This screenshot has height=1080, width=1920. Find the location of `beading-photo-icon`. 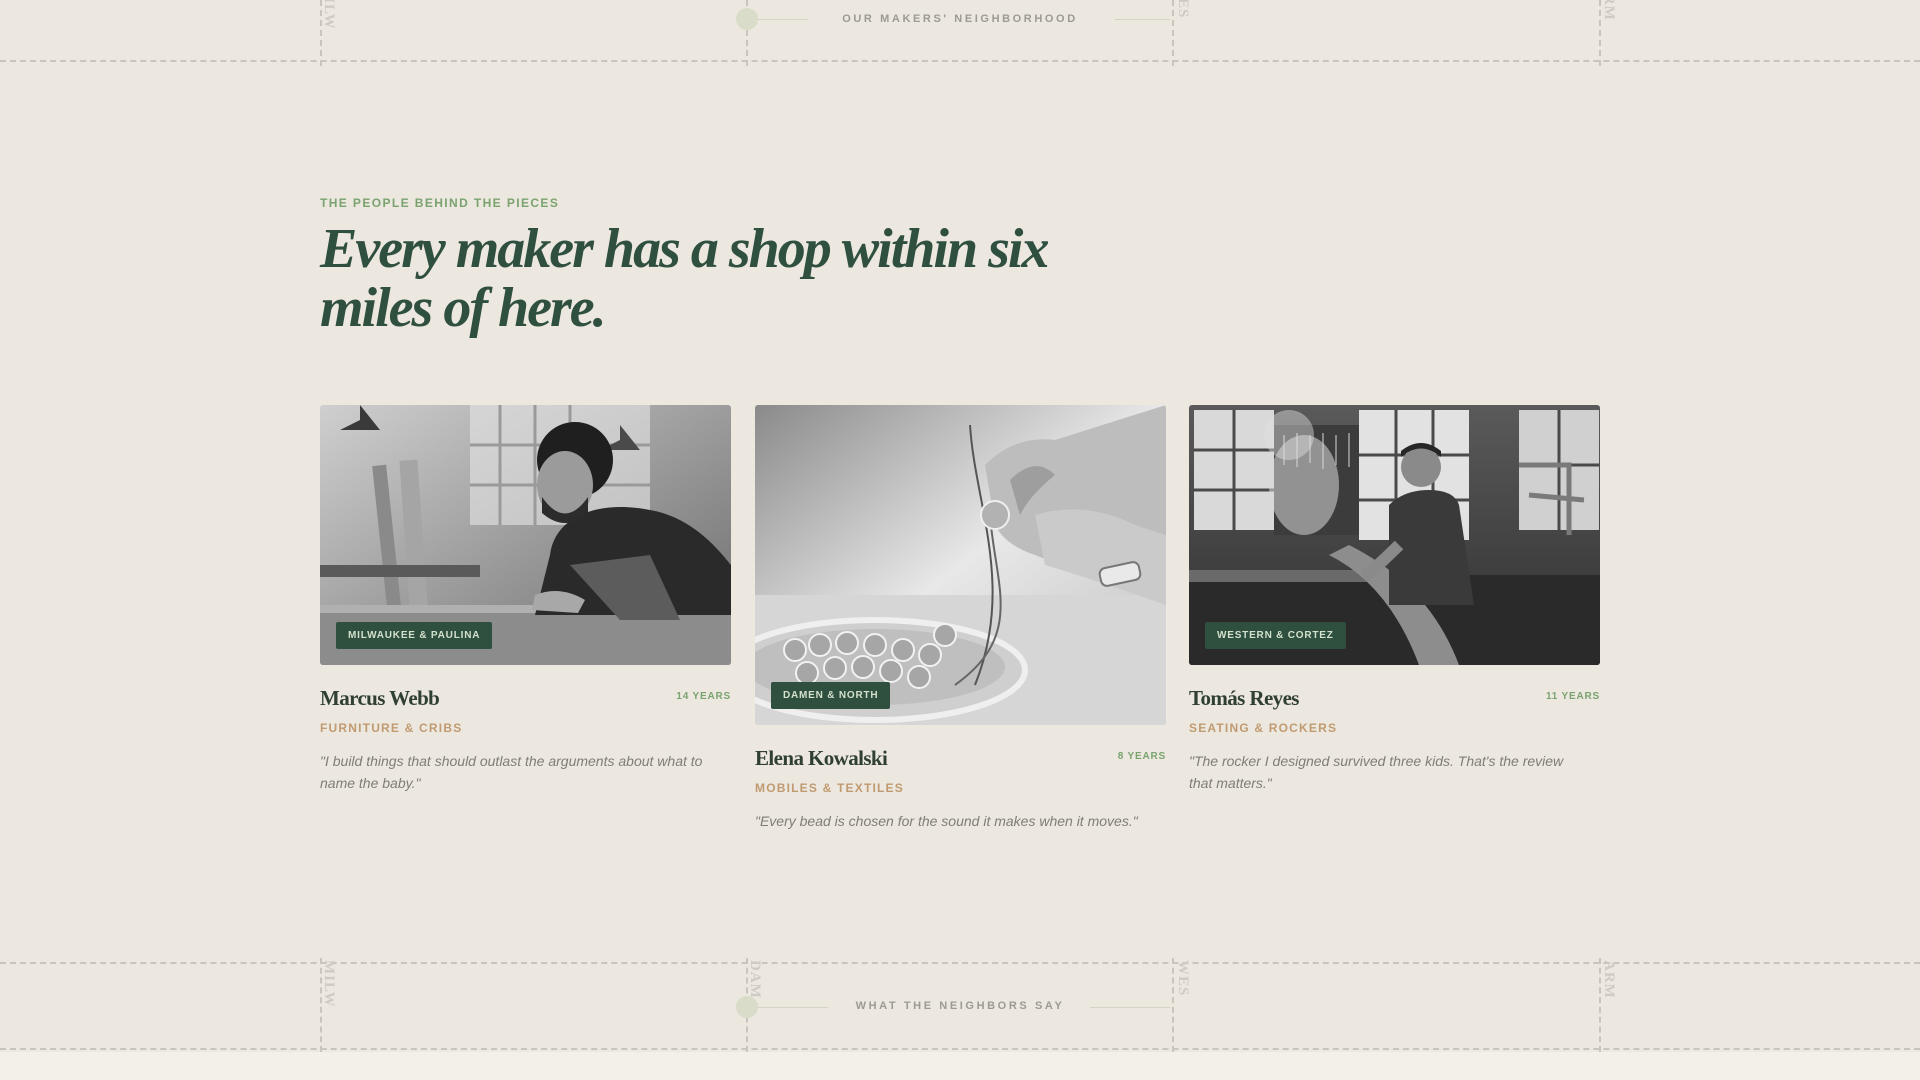

beading-photo-icon is located at coordinates (960, 565).